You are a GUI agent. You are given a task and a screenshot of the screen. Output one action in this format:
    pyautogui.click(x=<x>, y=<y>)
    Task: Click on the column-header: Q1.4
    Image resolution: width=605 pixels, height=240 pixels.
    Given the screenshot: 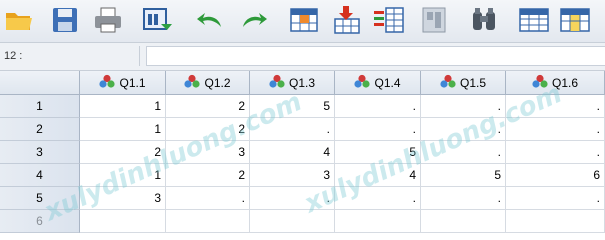 What is the action you would take?
    pyautogui.click(x=378, y=83)
    